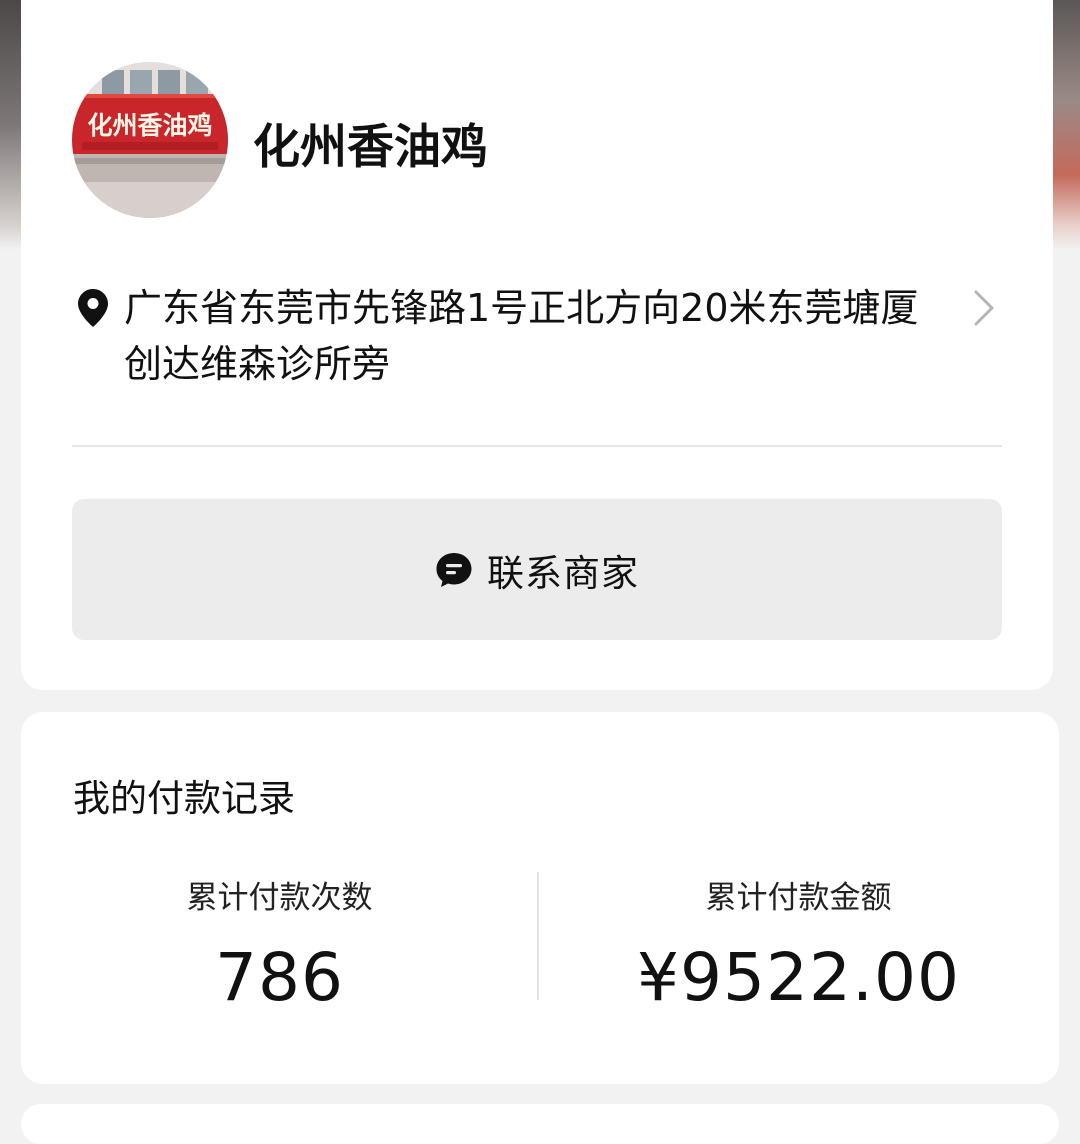 This screenshot has width=1080, height=1144. I want to click on avatar-sign-text: 化州香油鸡, so click(149, 125).